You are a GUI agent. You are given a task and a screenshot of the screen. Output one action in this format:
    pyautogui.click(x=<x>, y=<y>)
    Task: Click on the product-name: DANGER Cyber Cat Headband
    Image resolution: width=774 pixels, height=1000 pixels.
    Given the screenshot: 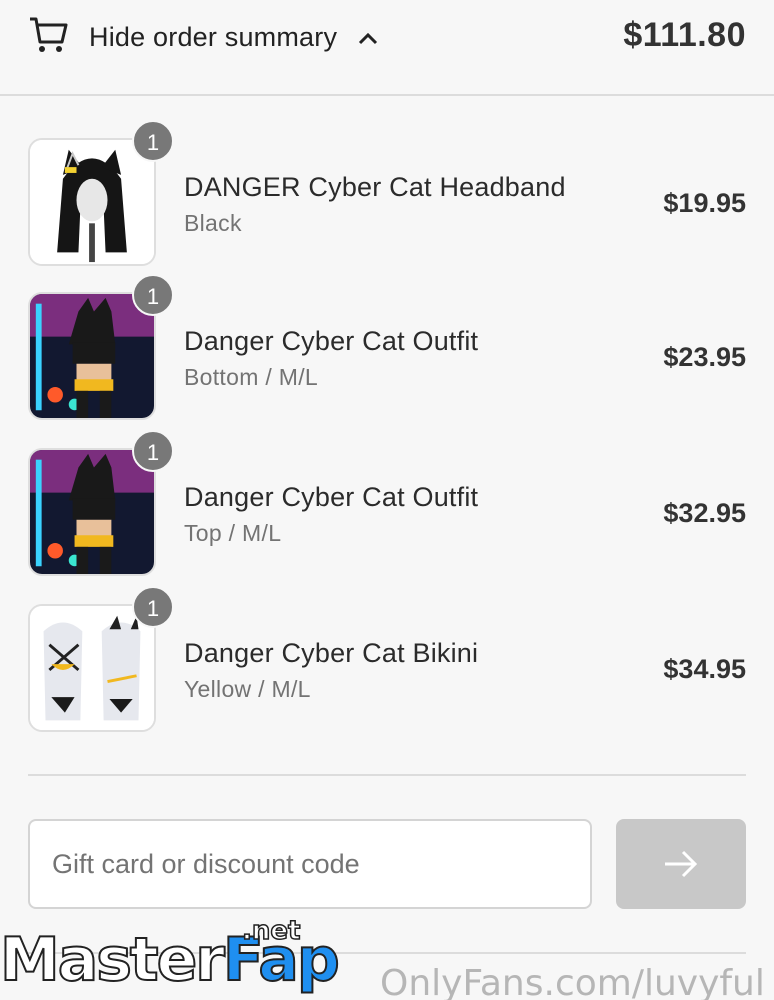 What is the action you would take?
    pyautogui.click(x=375, y=187)
    